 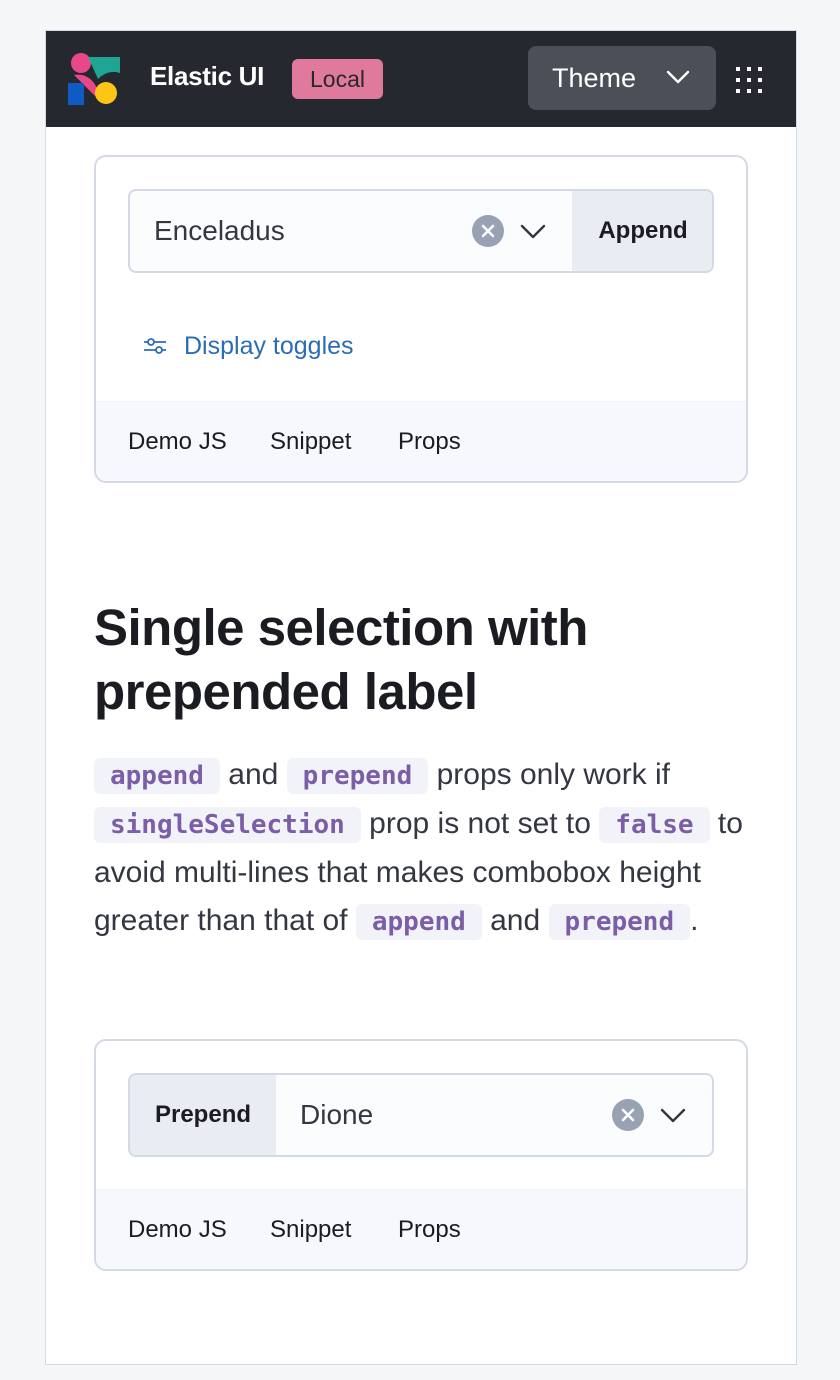 I want to click on desc-text: props only work if, so click(x=553, y=774).